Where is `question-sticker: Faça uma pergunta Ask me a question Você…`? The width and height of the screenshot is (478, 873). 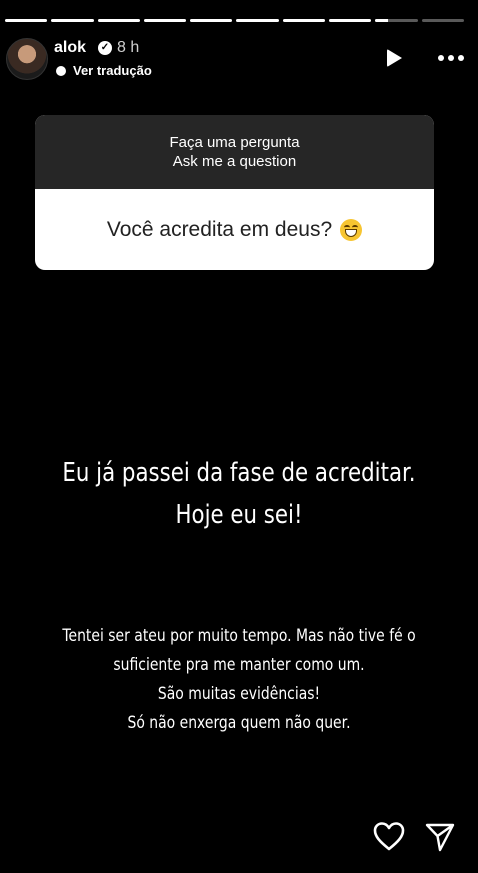 question-sticker: Faça uma pergunta Ask me a question Você… is located at coordinates (234, 192).